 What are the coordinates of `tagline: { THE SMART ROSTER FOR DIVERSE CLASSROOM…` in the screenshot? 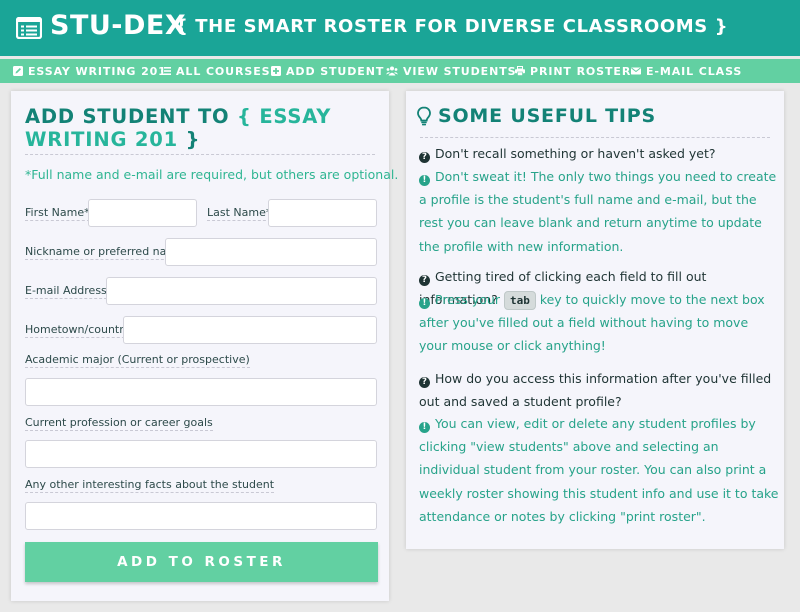 It's located at (452, 26).